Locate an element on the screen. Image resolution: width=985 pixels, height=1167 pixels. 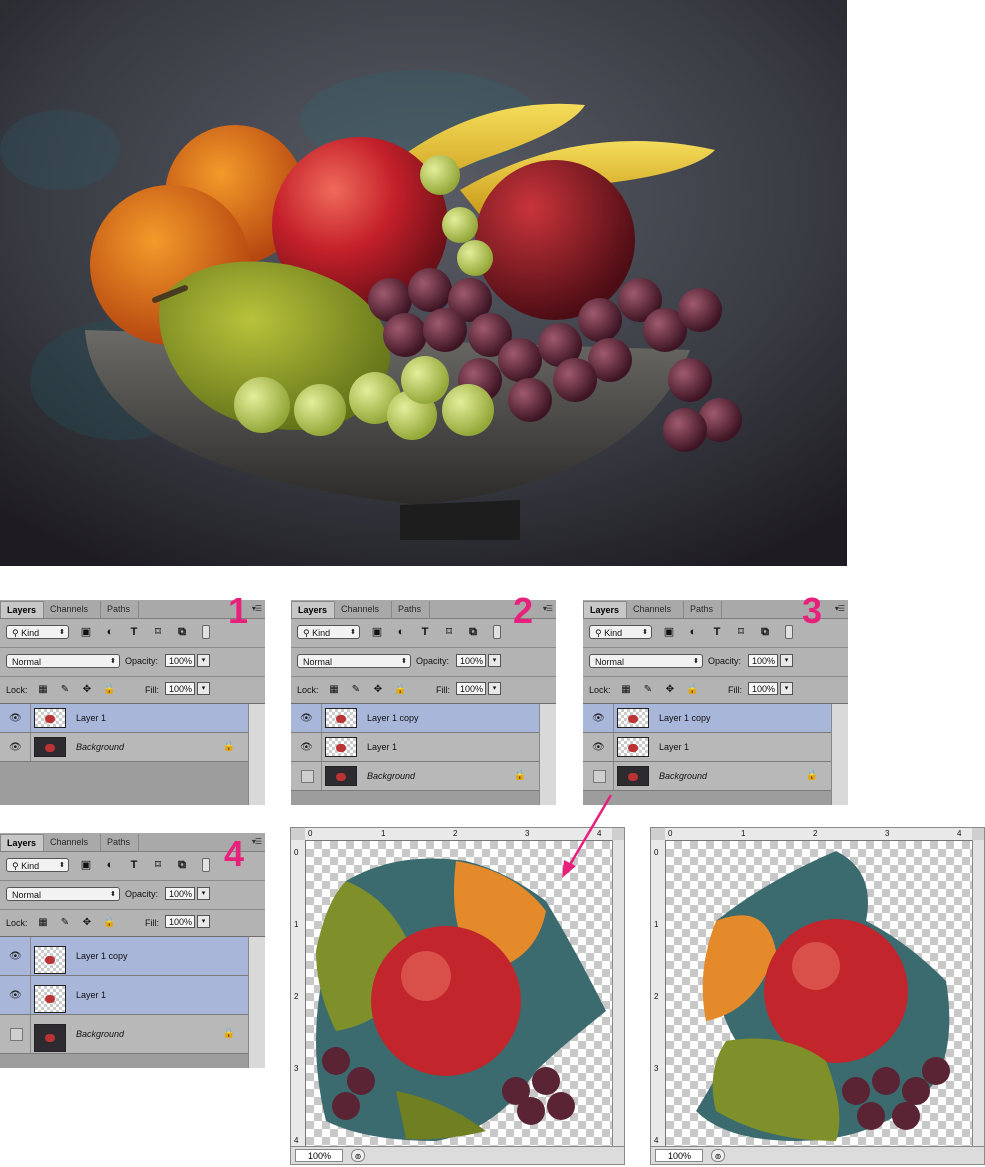
canvas-window-flipped: 0 1 2 3 4 0 1 2 3 4 100% ⊚ is located at coordinates (817, 996).